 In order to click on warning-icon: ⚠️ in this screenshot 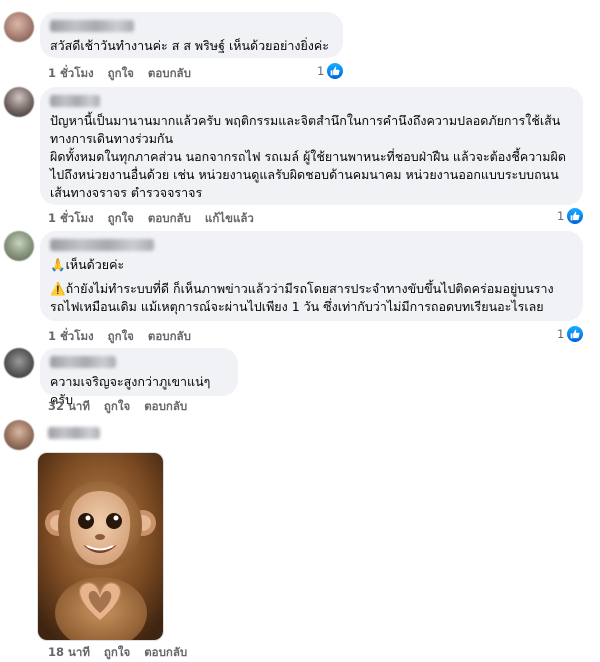, I will do `click(58, 288)`.